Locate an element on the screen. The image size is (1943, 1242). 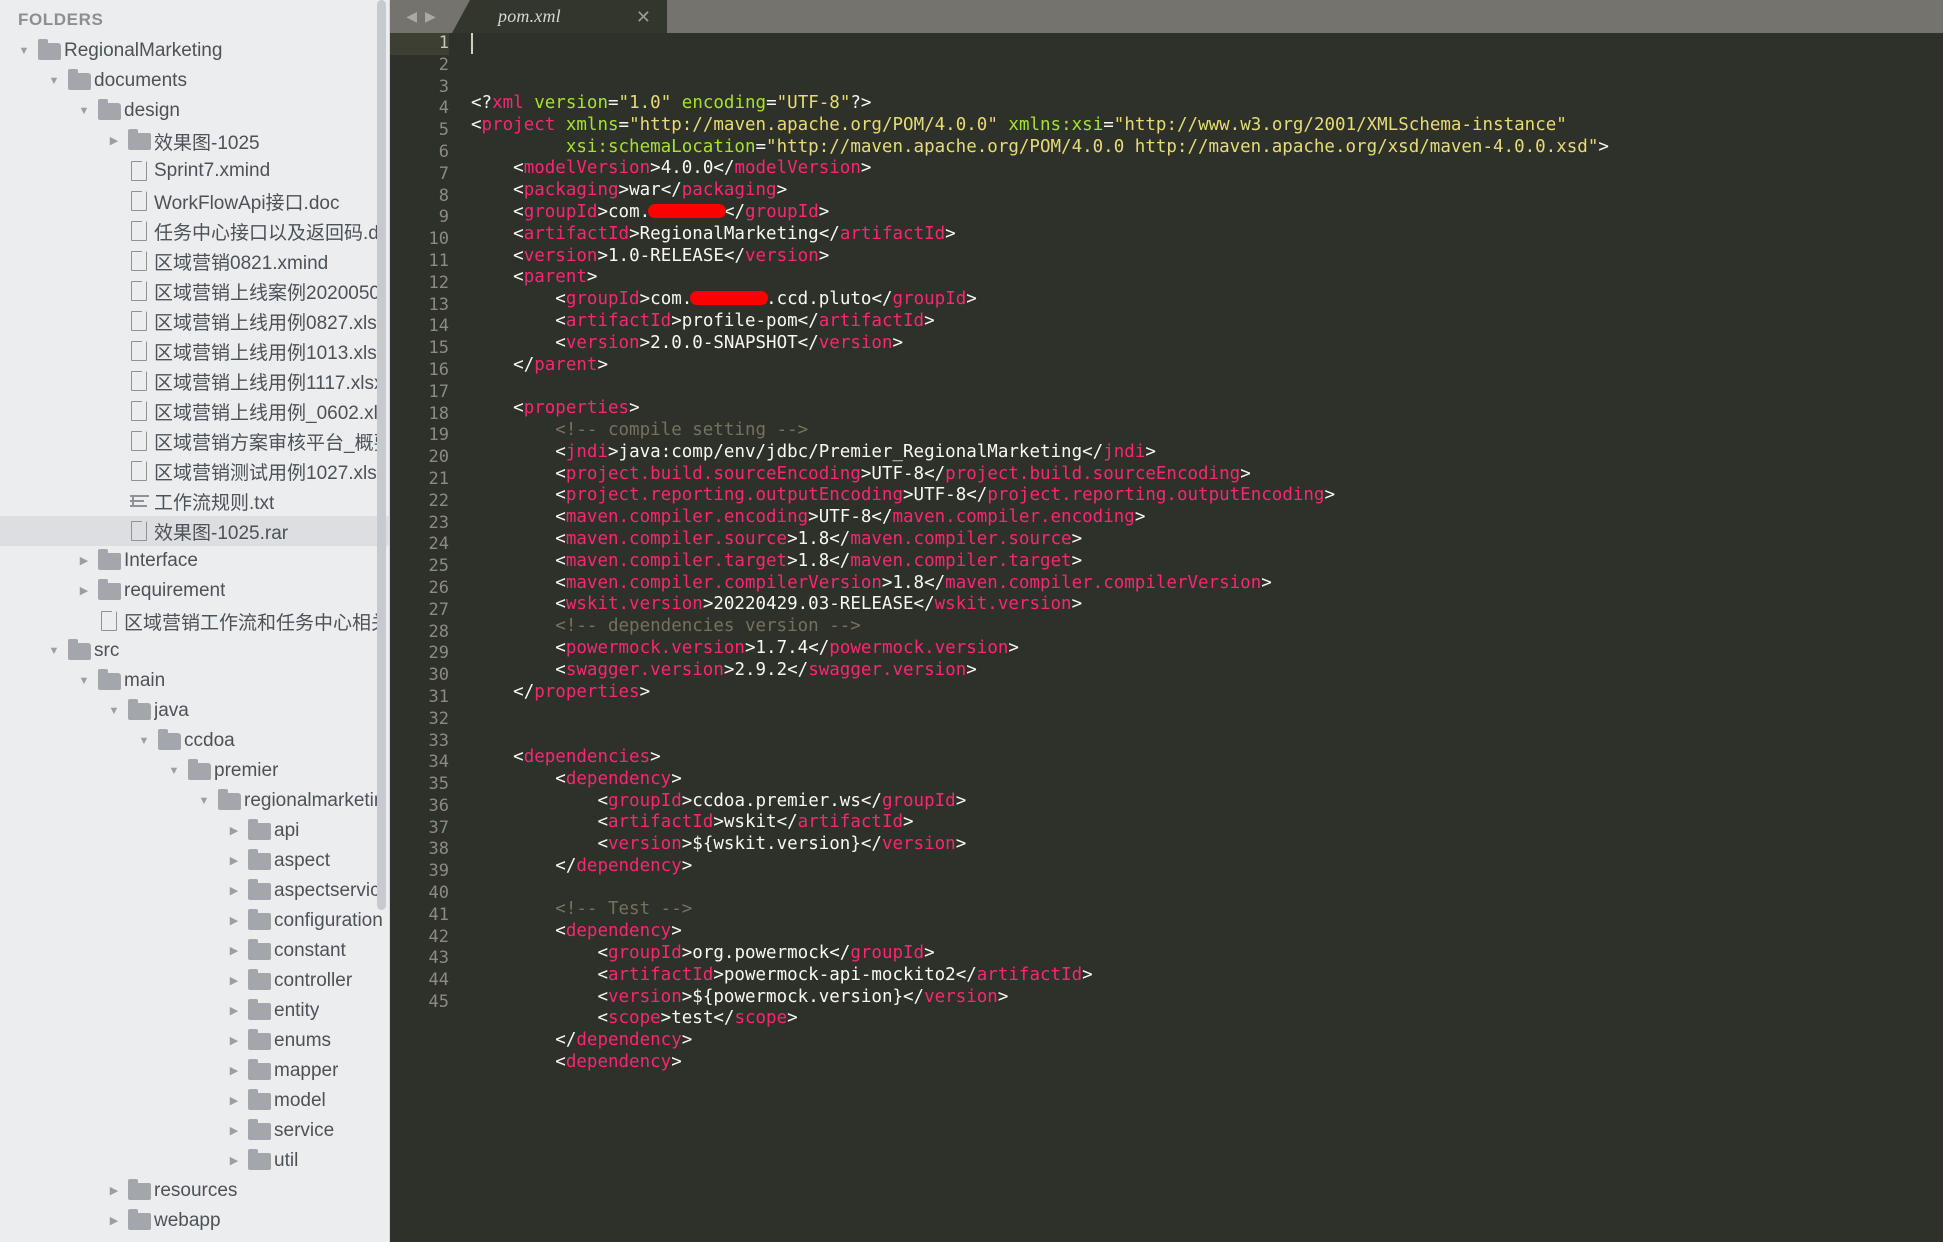
tree-item: aspect is located at coordinates (195, 861).